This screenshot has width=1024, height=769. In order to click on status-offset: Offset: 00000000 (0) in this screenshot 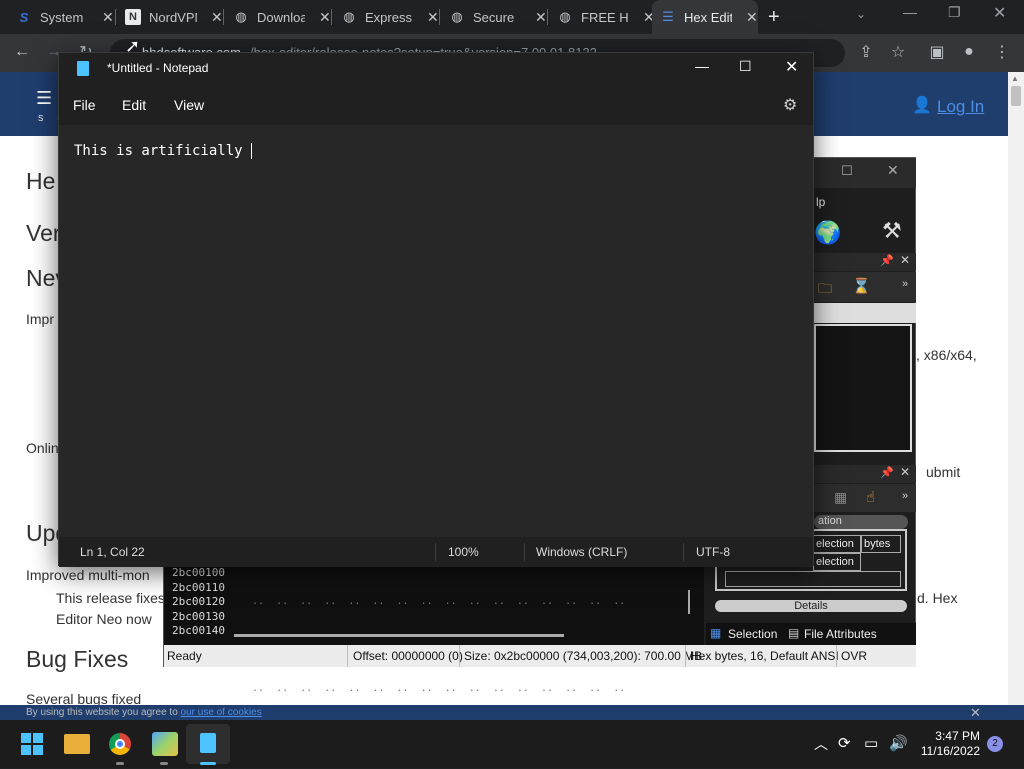, I will do `click(408, 656)`.